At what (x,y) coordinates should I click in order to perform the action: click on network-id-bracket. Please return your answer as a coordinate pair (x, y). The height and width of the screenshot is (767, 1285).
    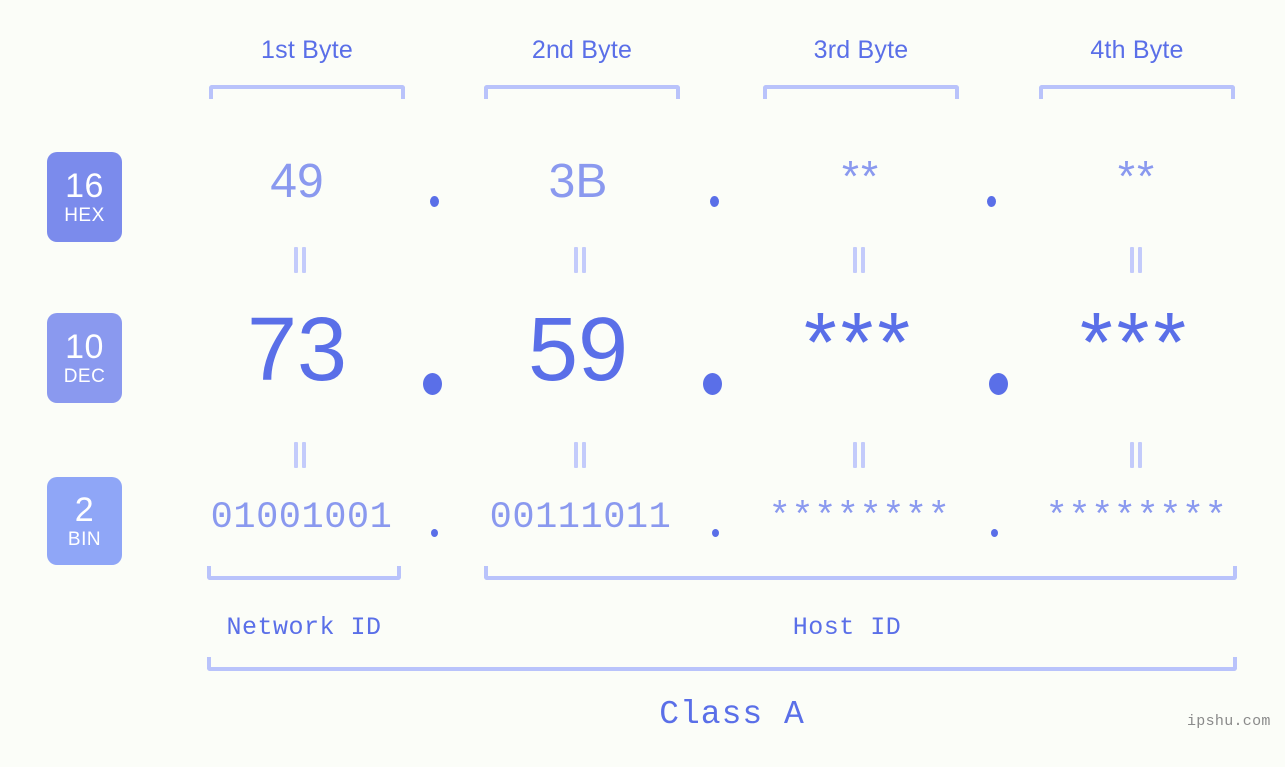
    Looking at the image, I should click on (304, 573).